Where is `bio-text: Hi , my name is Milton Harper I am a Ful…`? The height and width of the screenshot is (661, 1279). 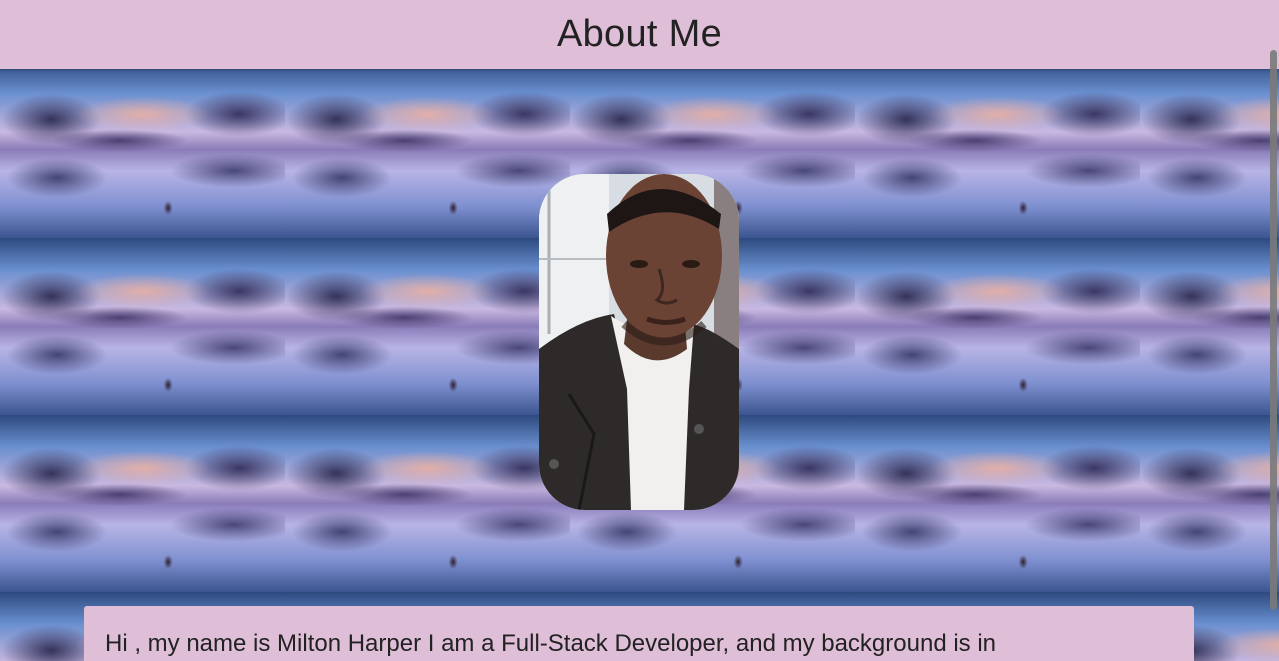
bio-text: Hi , my name is Milton Harper I am a Ful… is located at coordinates (551, 643).